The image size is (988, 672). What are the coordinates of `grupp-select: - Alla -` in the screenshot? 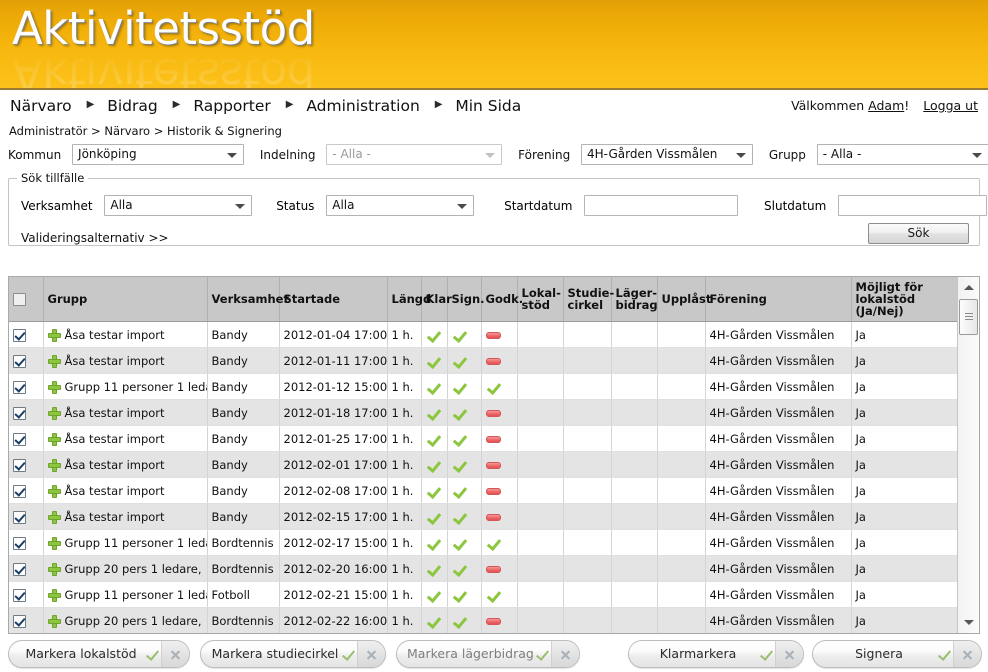 It's located at (902, 154).